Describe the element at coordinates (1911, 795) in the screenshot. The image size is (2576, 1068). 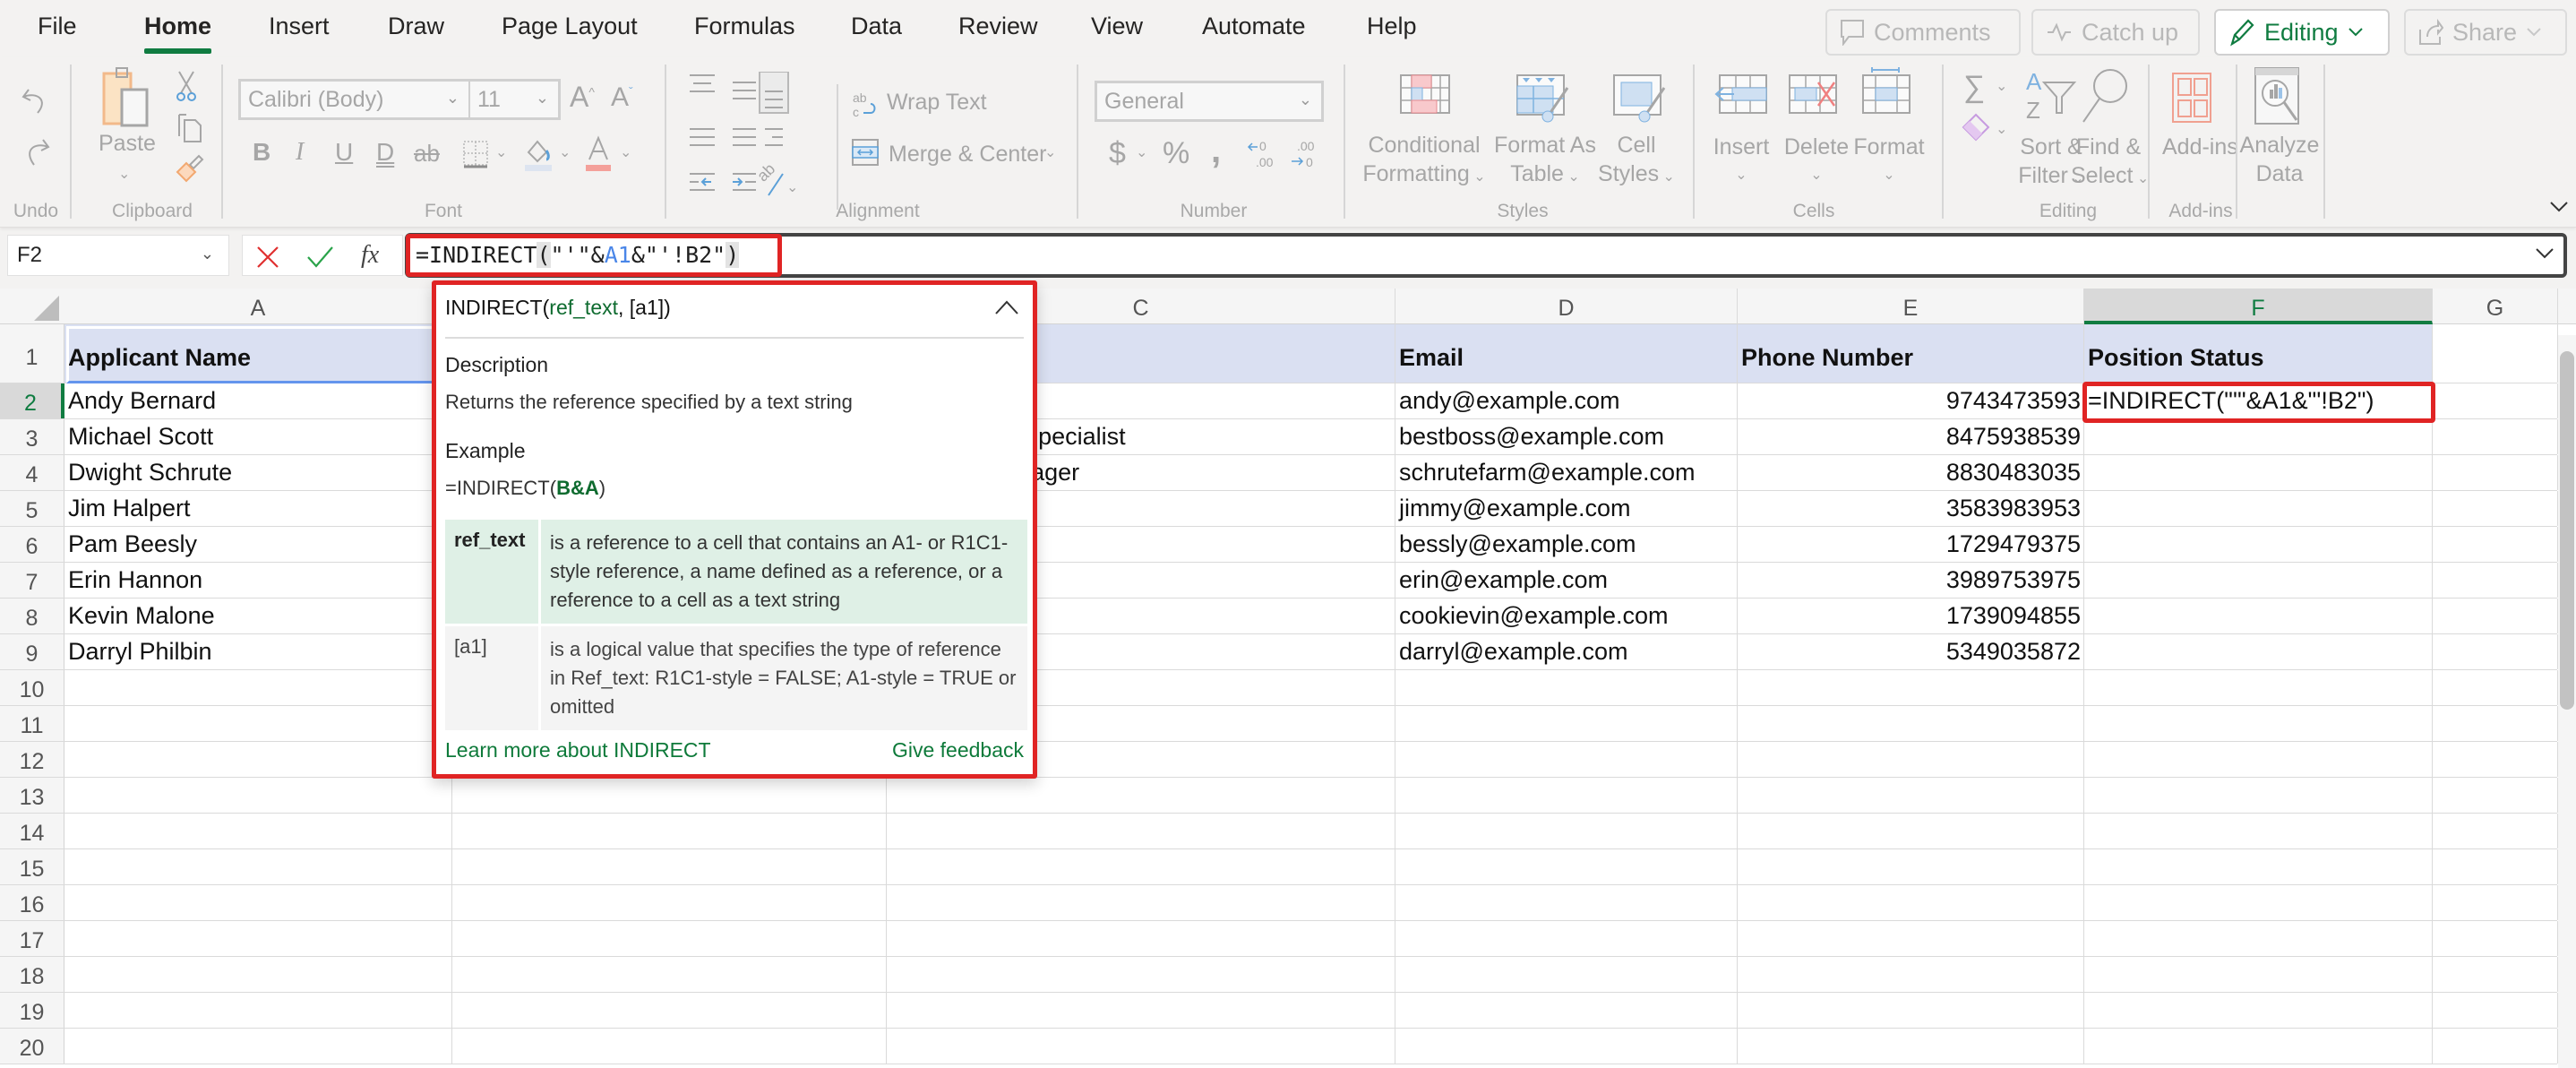
I see `cell-e13` at that location.